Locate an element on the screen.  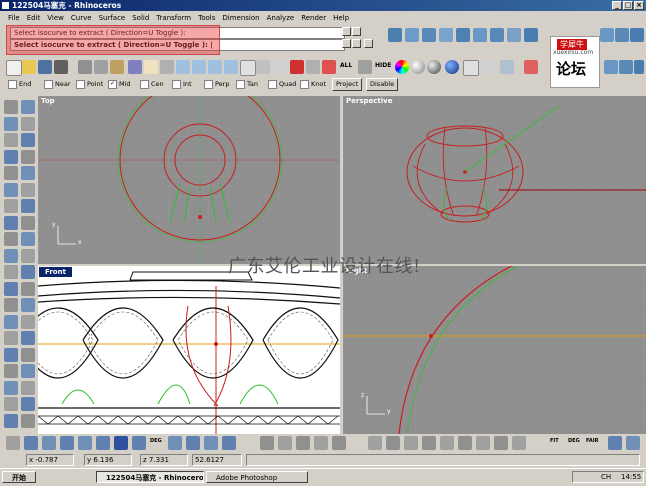
toolbox-tool-24-icon is located at coordinates (28, 288).